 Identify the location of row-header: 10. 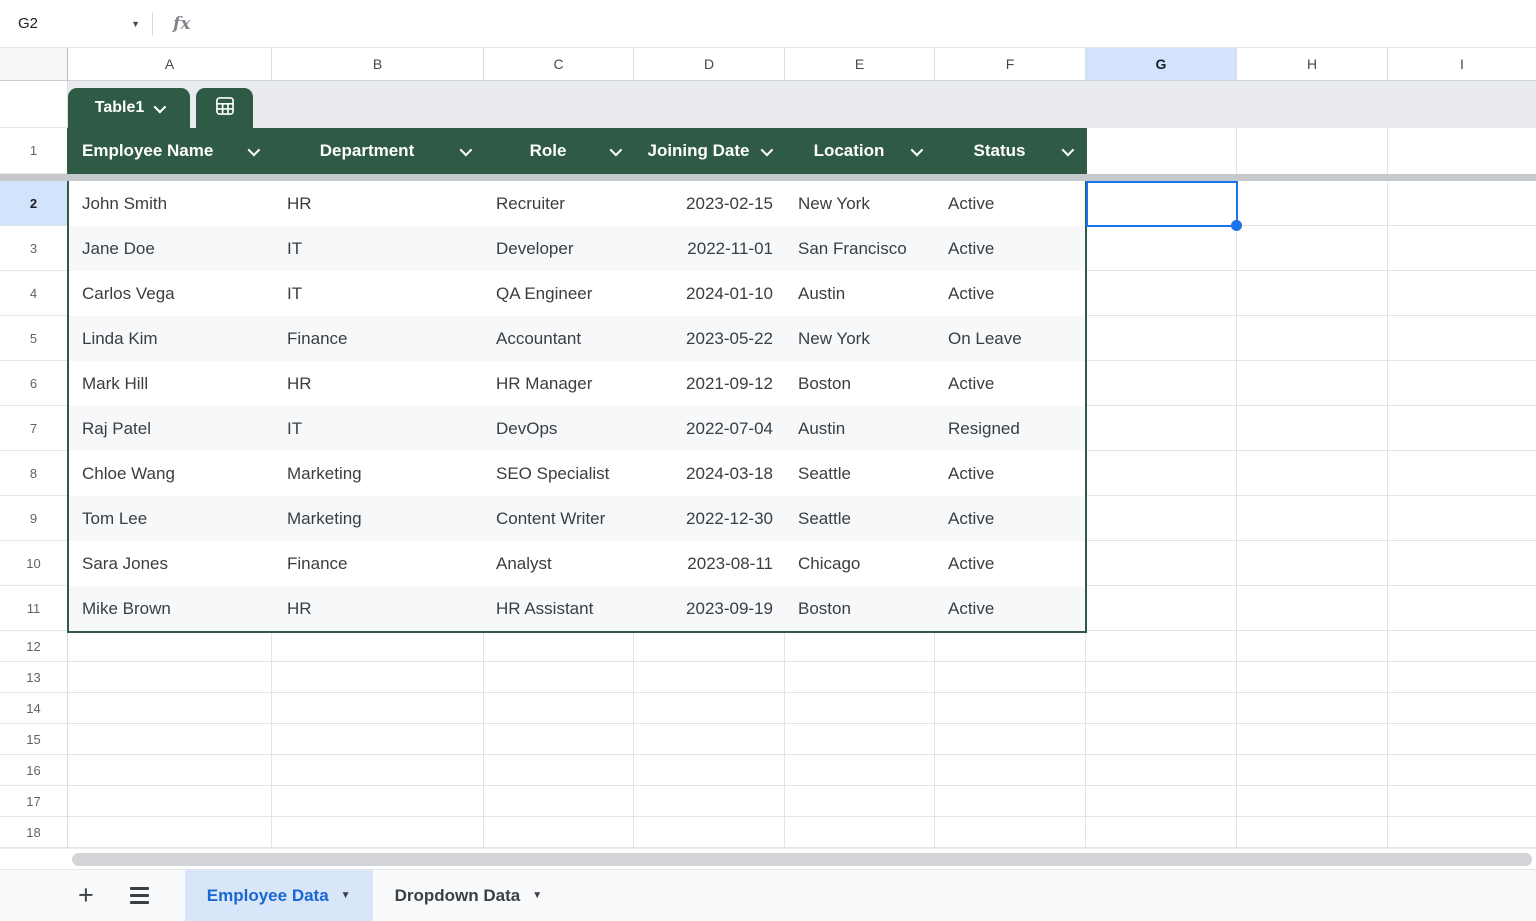
(34, 563).